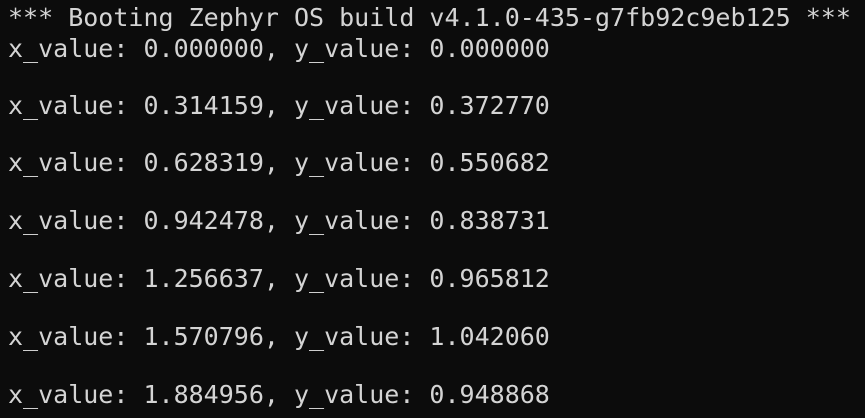  I want to click on output-line: x_value: 0.628319, y_value: 0.550682, so click(279, 162).